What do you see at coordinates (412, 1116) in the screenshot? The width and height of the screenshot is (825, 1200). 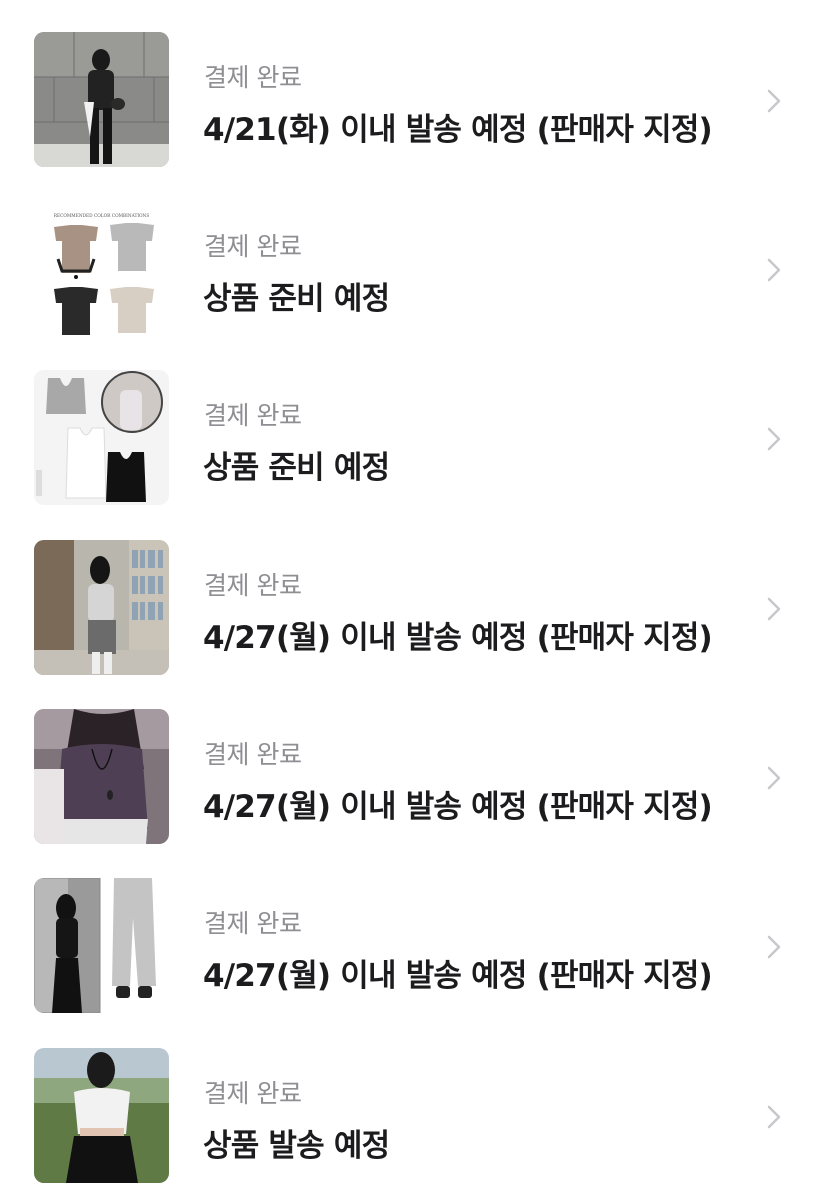 I see `order-item: 결제 완료 상품 발송 예정` at bounding box center [412, 1116].